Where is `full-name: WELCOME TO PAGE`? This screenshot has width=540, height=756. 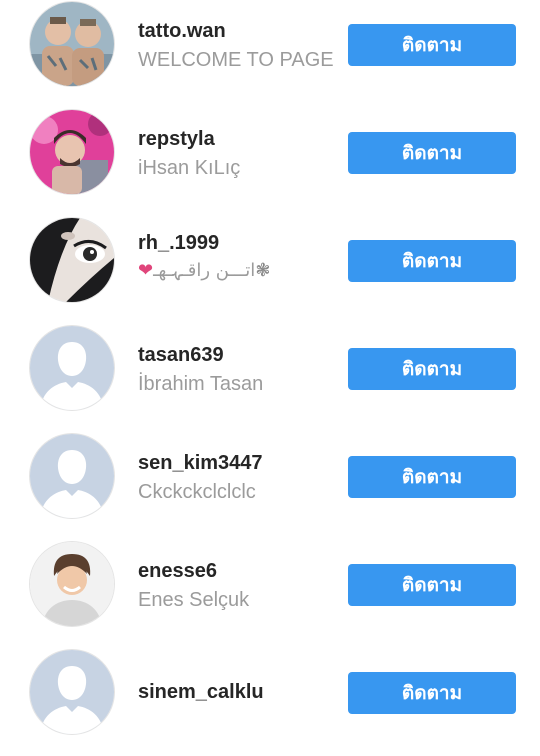
full-name: WELCOME TO PAGE is located at coordinates (236, 60).